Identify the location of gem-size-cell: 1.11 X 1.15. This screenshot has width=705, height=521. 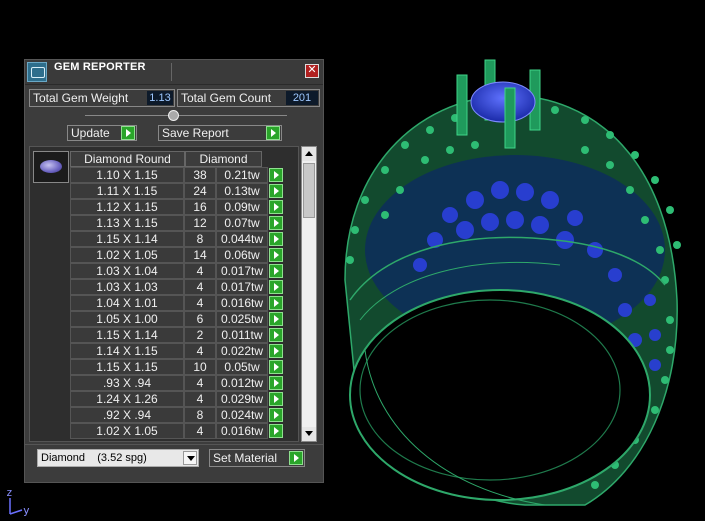
(127, 191).